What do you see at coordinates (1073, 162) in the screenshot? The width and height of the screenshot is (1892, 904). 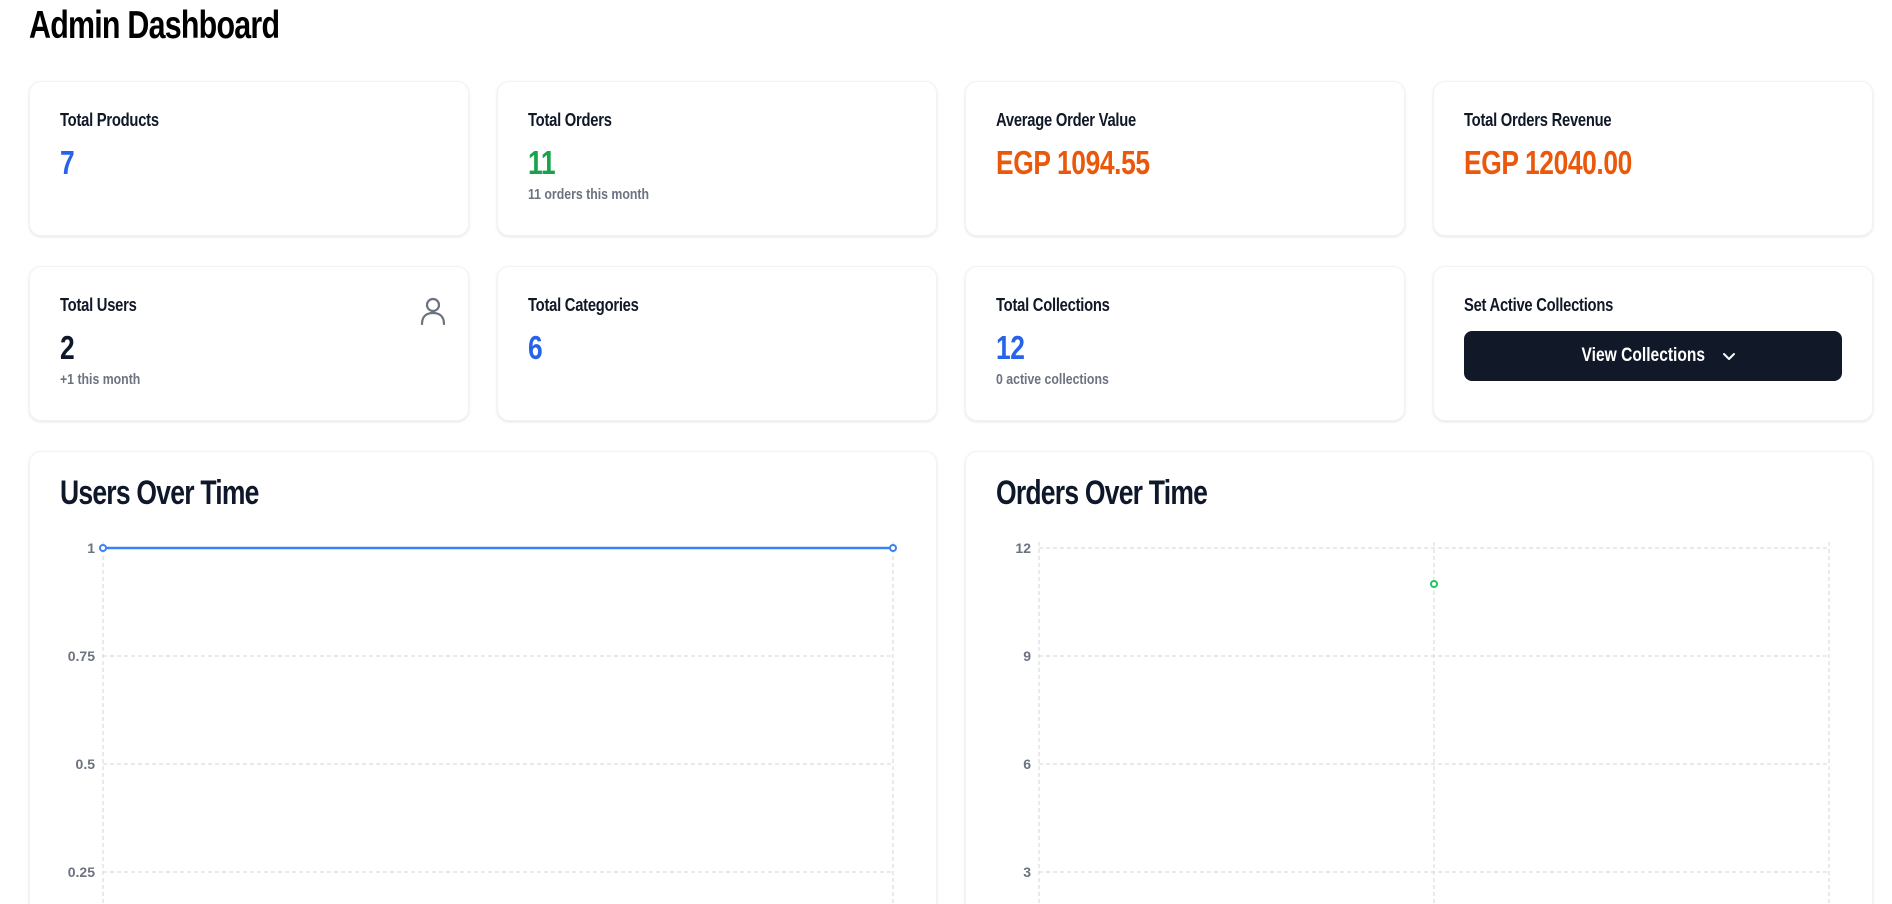 I see `stat-value: EGP 1094.55` at bounding box center [1073, 162].